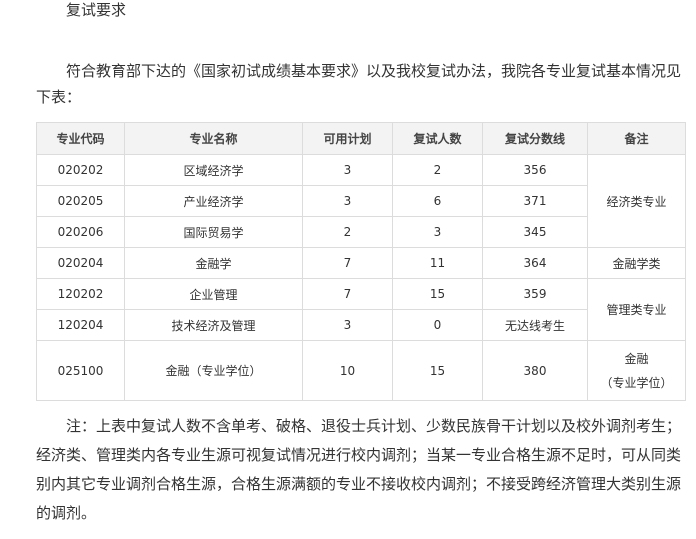 The height and width of the screenshot is (539, 696). I want to click on header-score-line: 复试分数线, so click(535, 138).